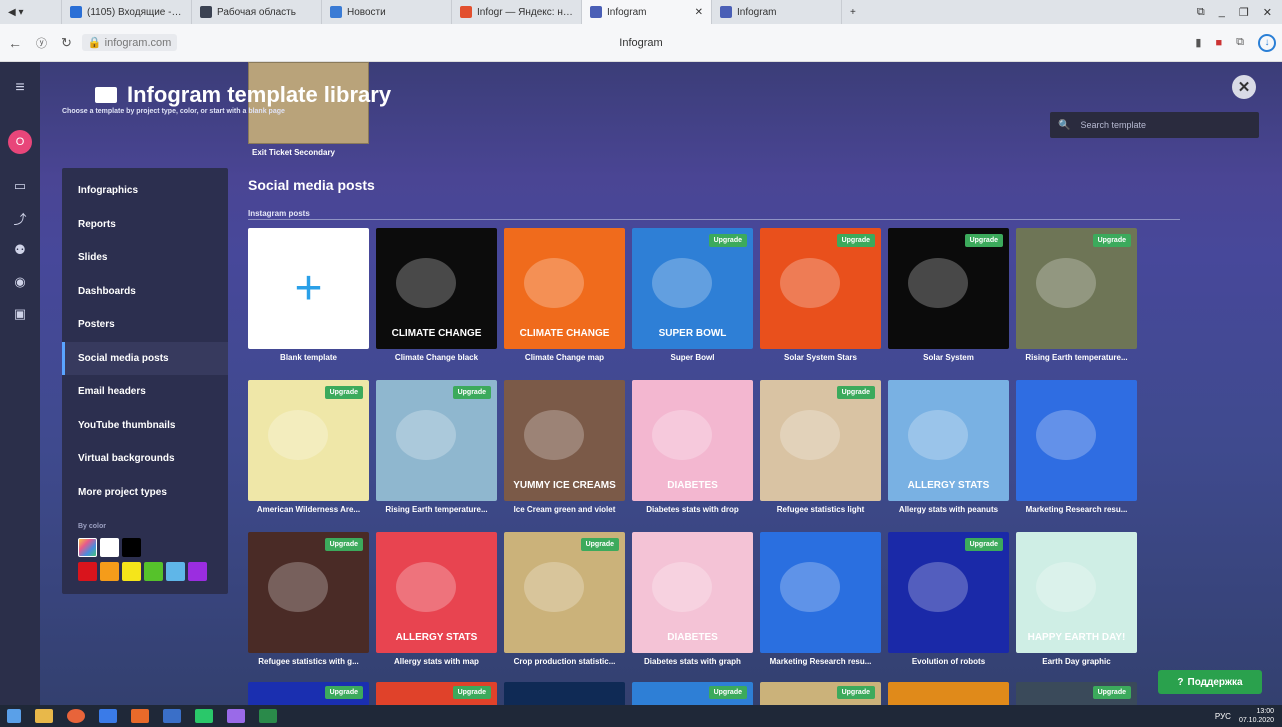  Describe the element at coordinates (129, 42) in the screenshot. I see `url-field: 🔒 infogram.com` at that location.